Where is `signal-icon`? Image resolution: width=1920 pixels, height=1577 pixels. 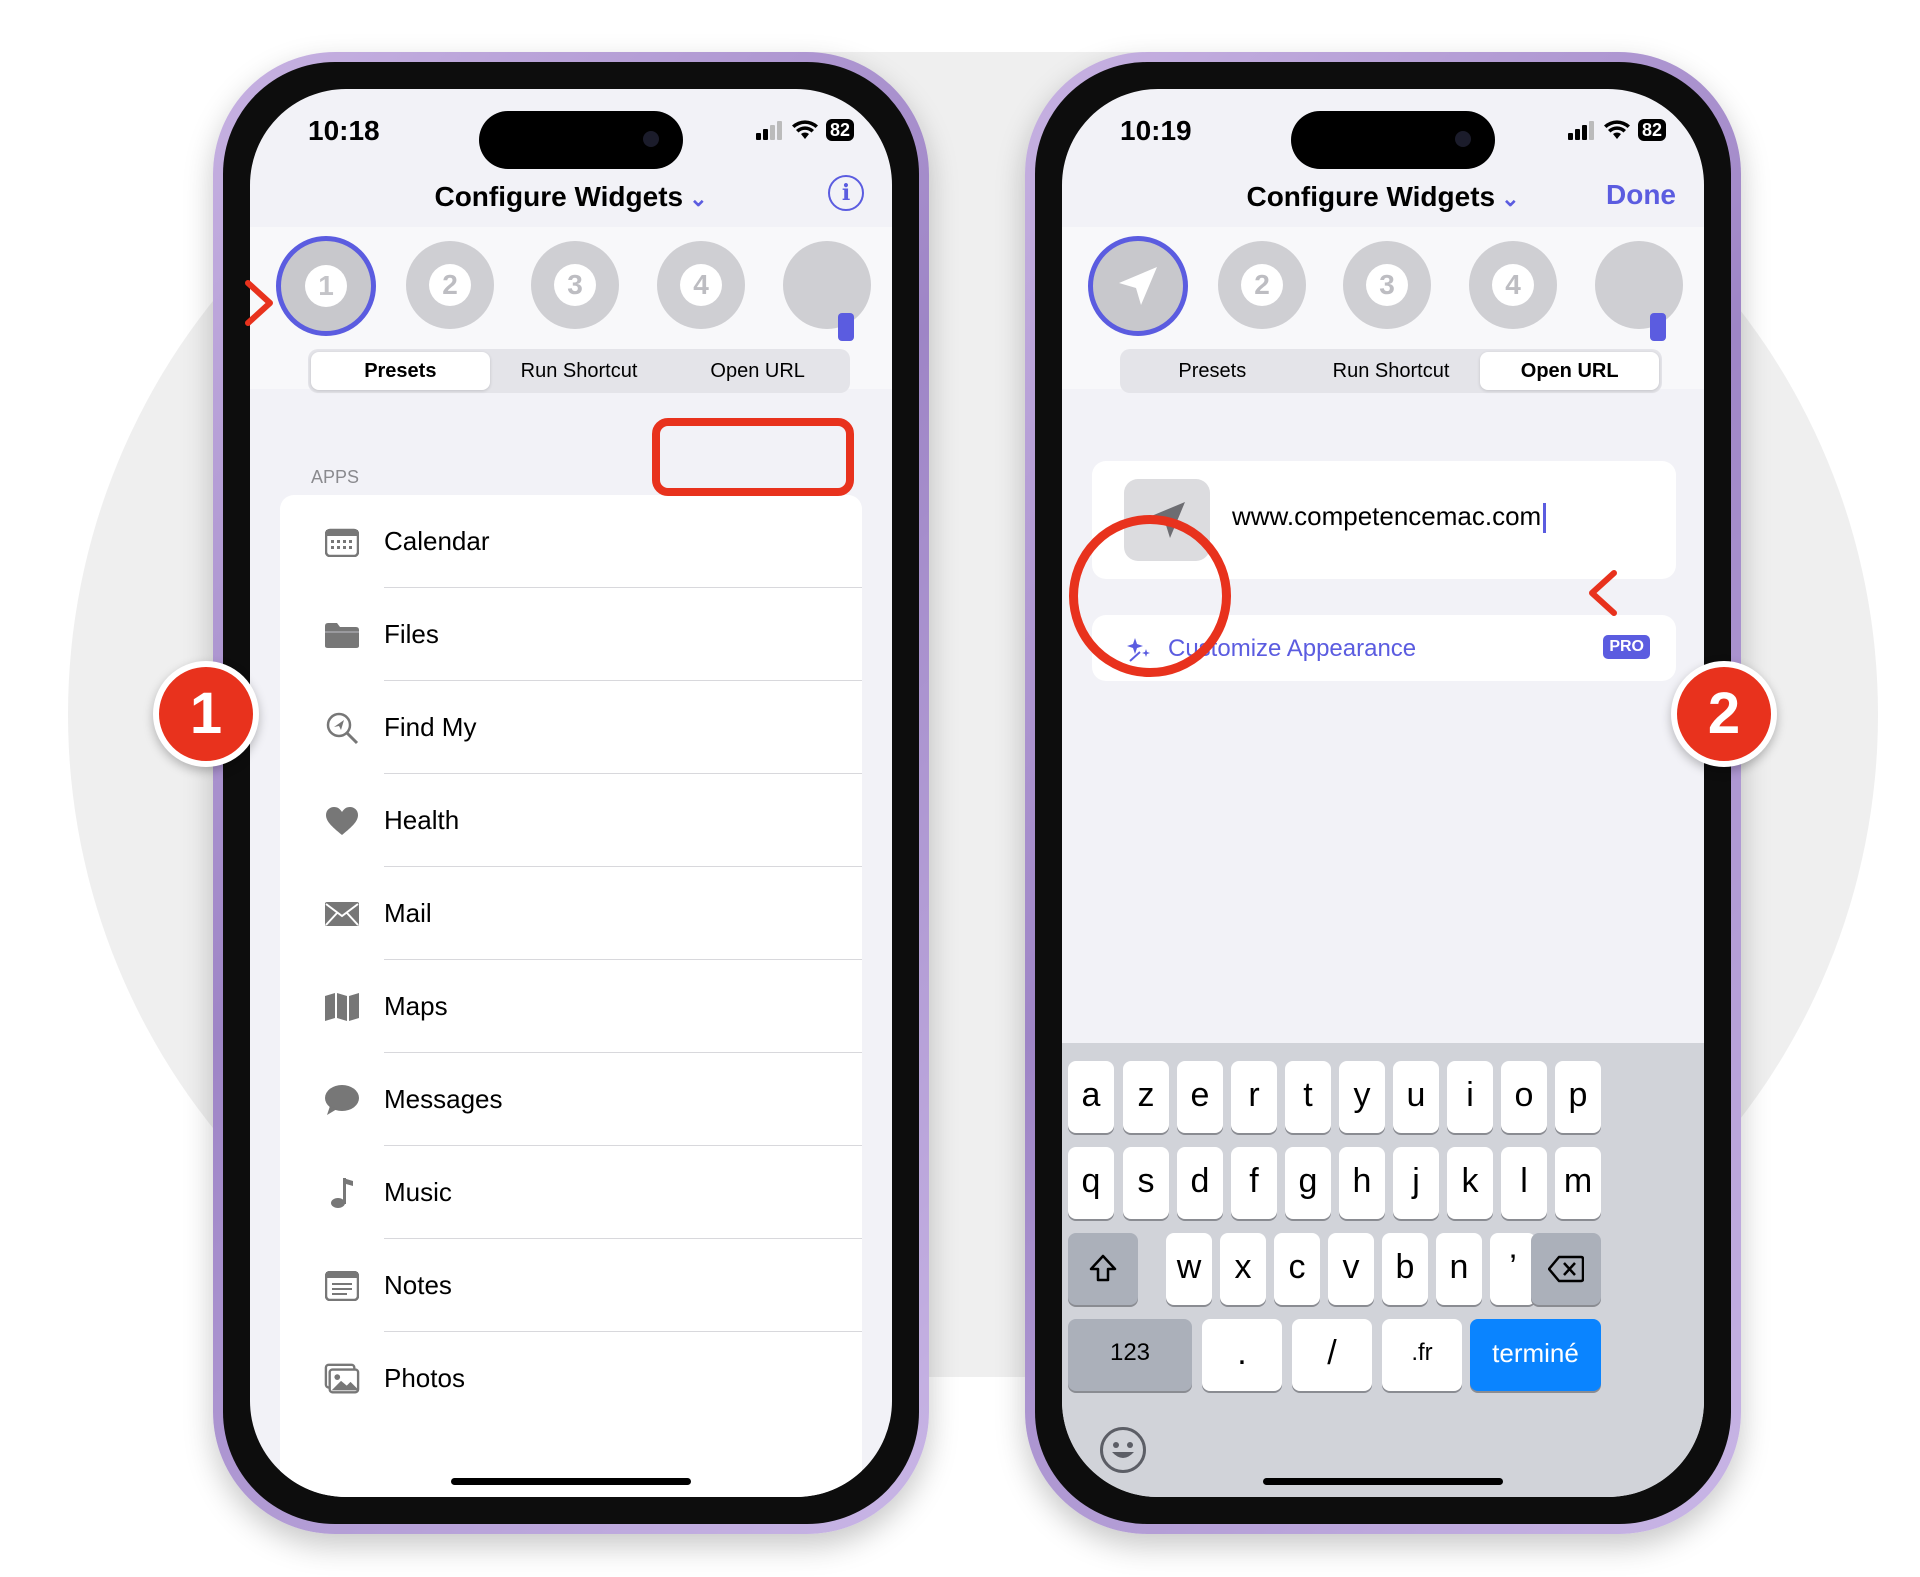
signal-icon is located at coordinates (768, 130).